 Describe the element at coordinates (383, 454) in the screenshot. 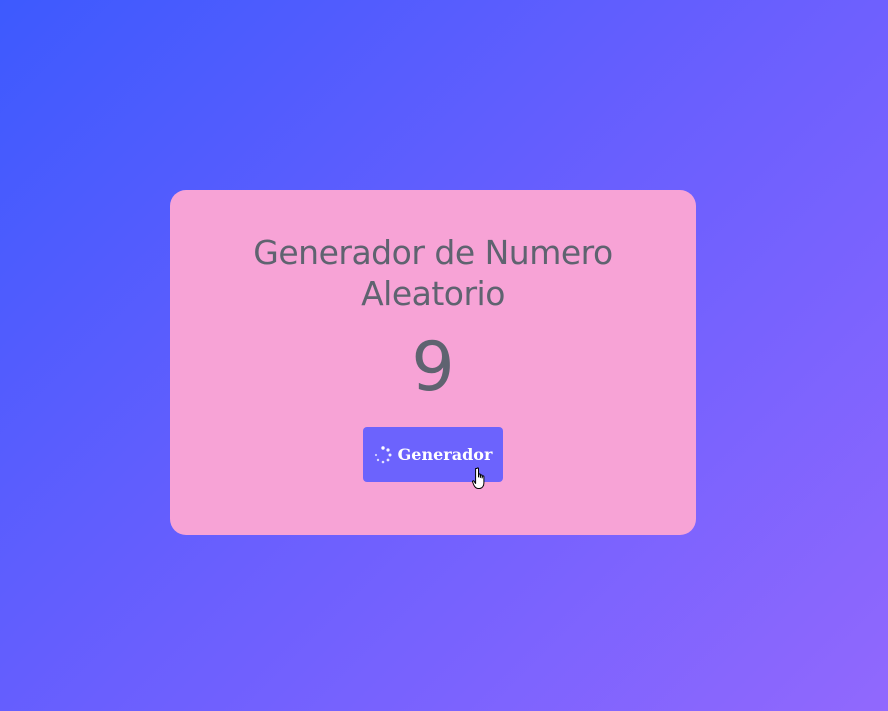

I see `spinner-icon` at that location.